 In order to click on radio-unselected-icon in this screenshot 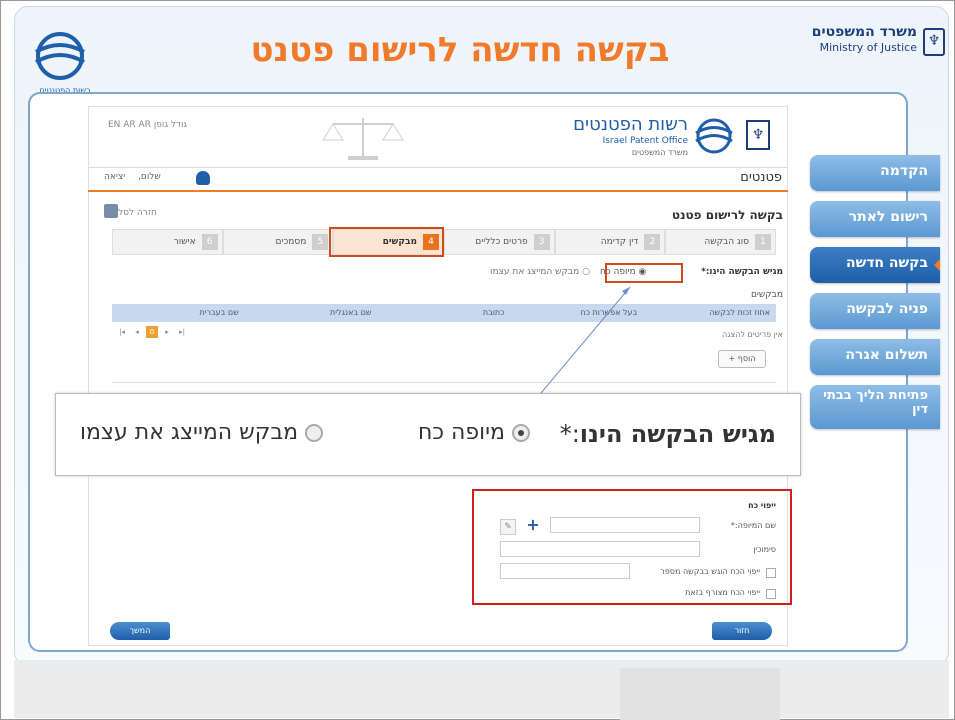, I will do `click(314, 433)`.